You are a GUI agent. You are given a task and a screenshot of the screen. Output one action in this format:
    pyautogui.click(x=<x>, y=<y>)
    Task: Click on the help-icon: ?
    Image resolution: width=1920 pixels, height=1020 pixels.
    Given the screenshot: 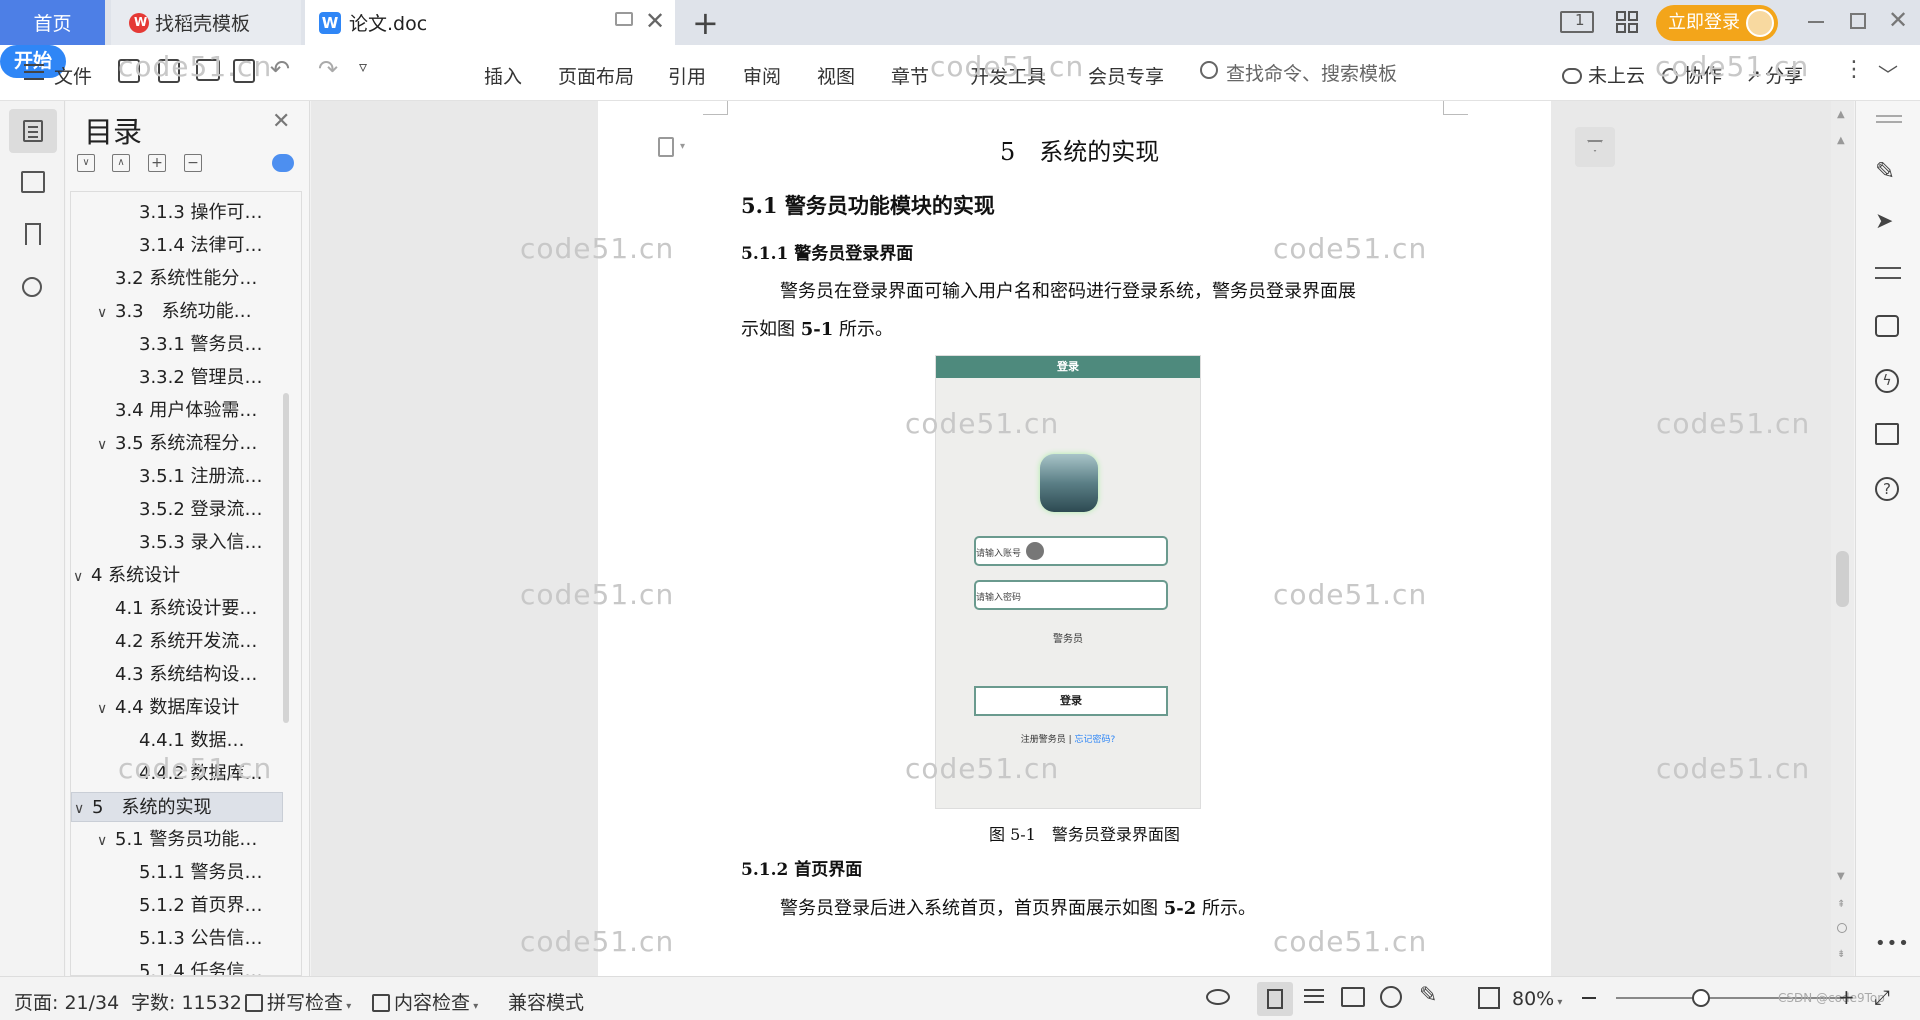 What is the action you would take?
    pyautogui.click(x=1887, y=489)
    